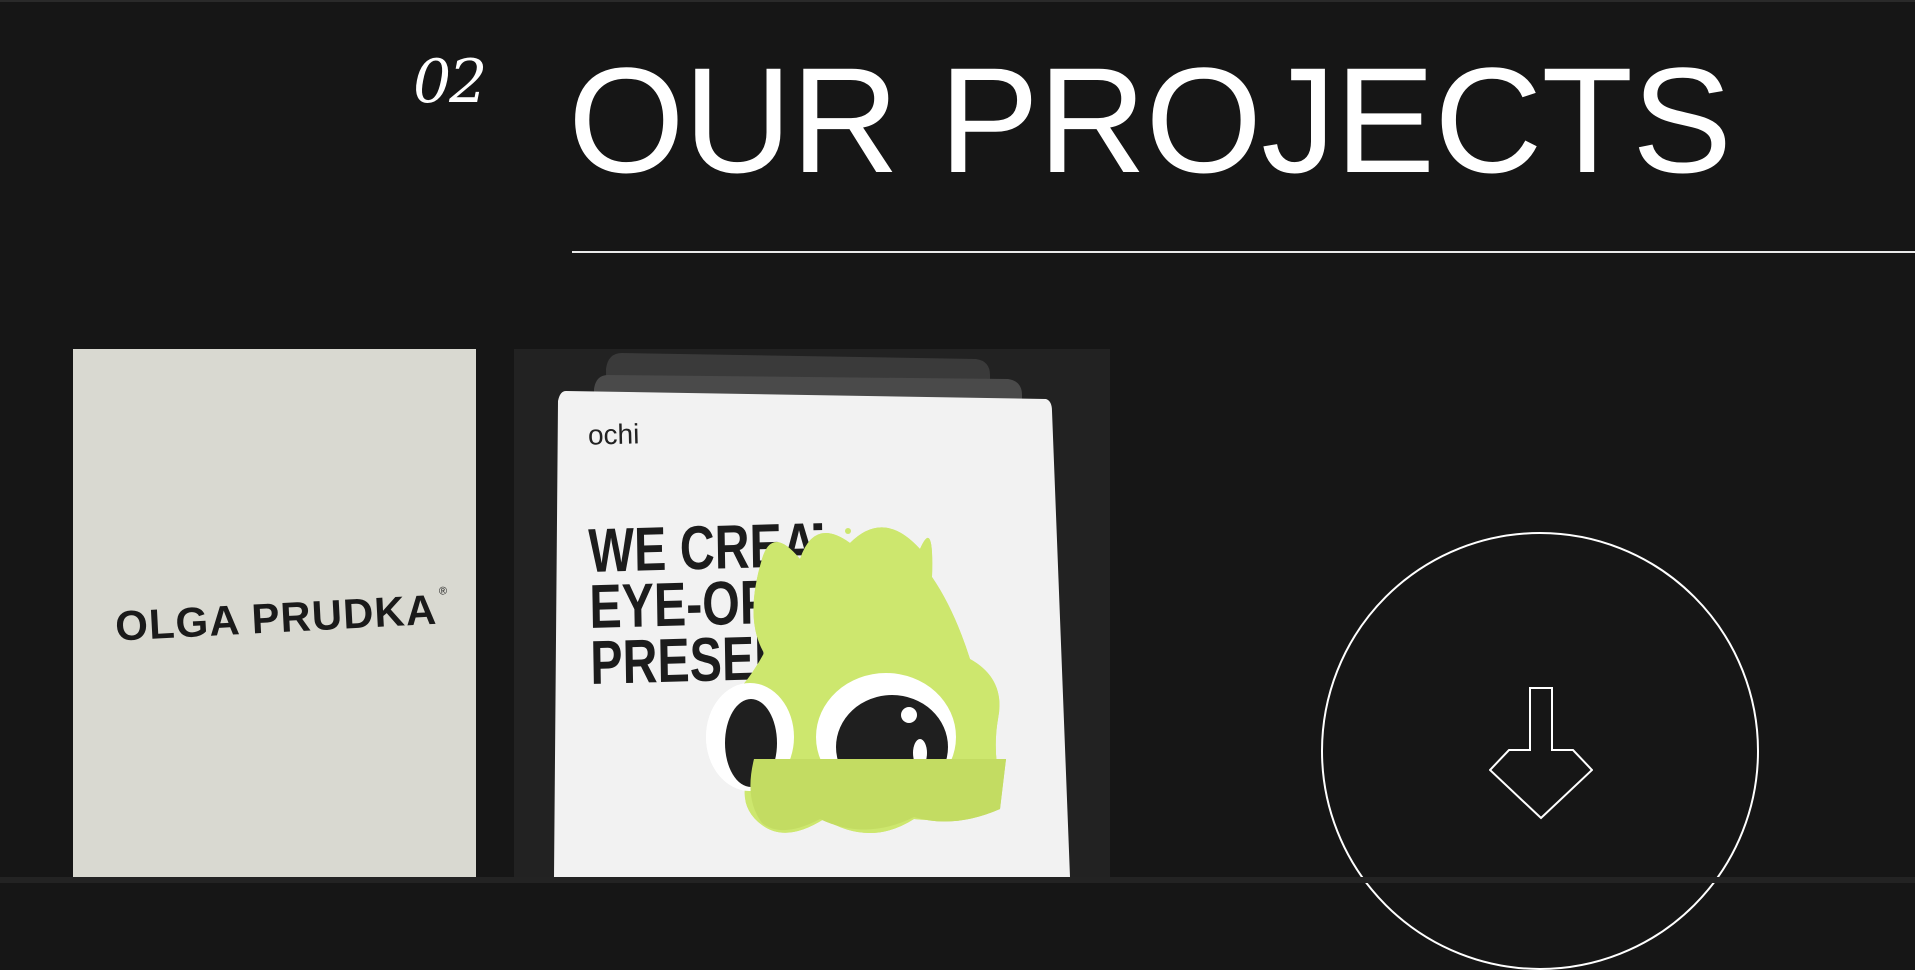  I want to click on section-number: 02, so click(450, 82).